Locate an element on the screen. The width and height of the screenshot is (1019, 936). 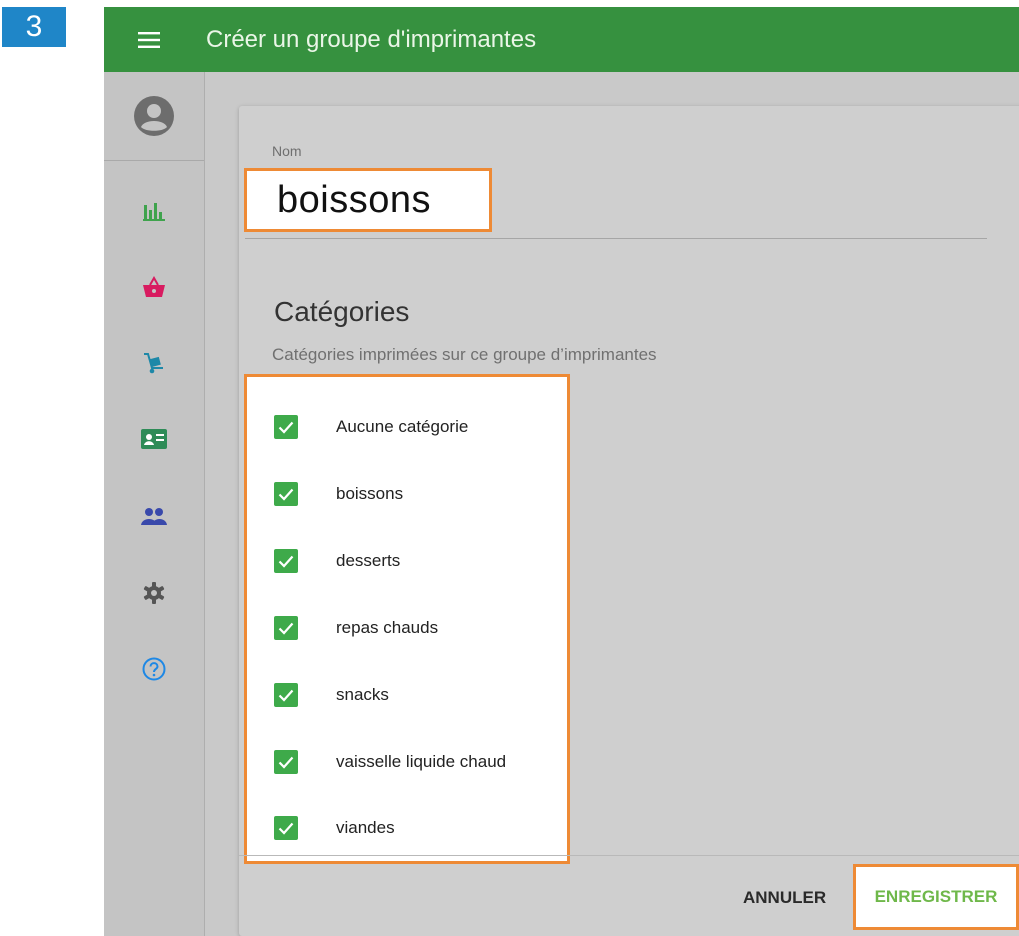
save-button: ENREGISTRER is located at coordinates (936, 897).